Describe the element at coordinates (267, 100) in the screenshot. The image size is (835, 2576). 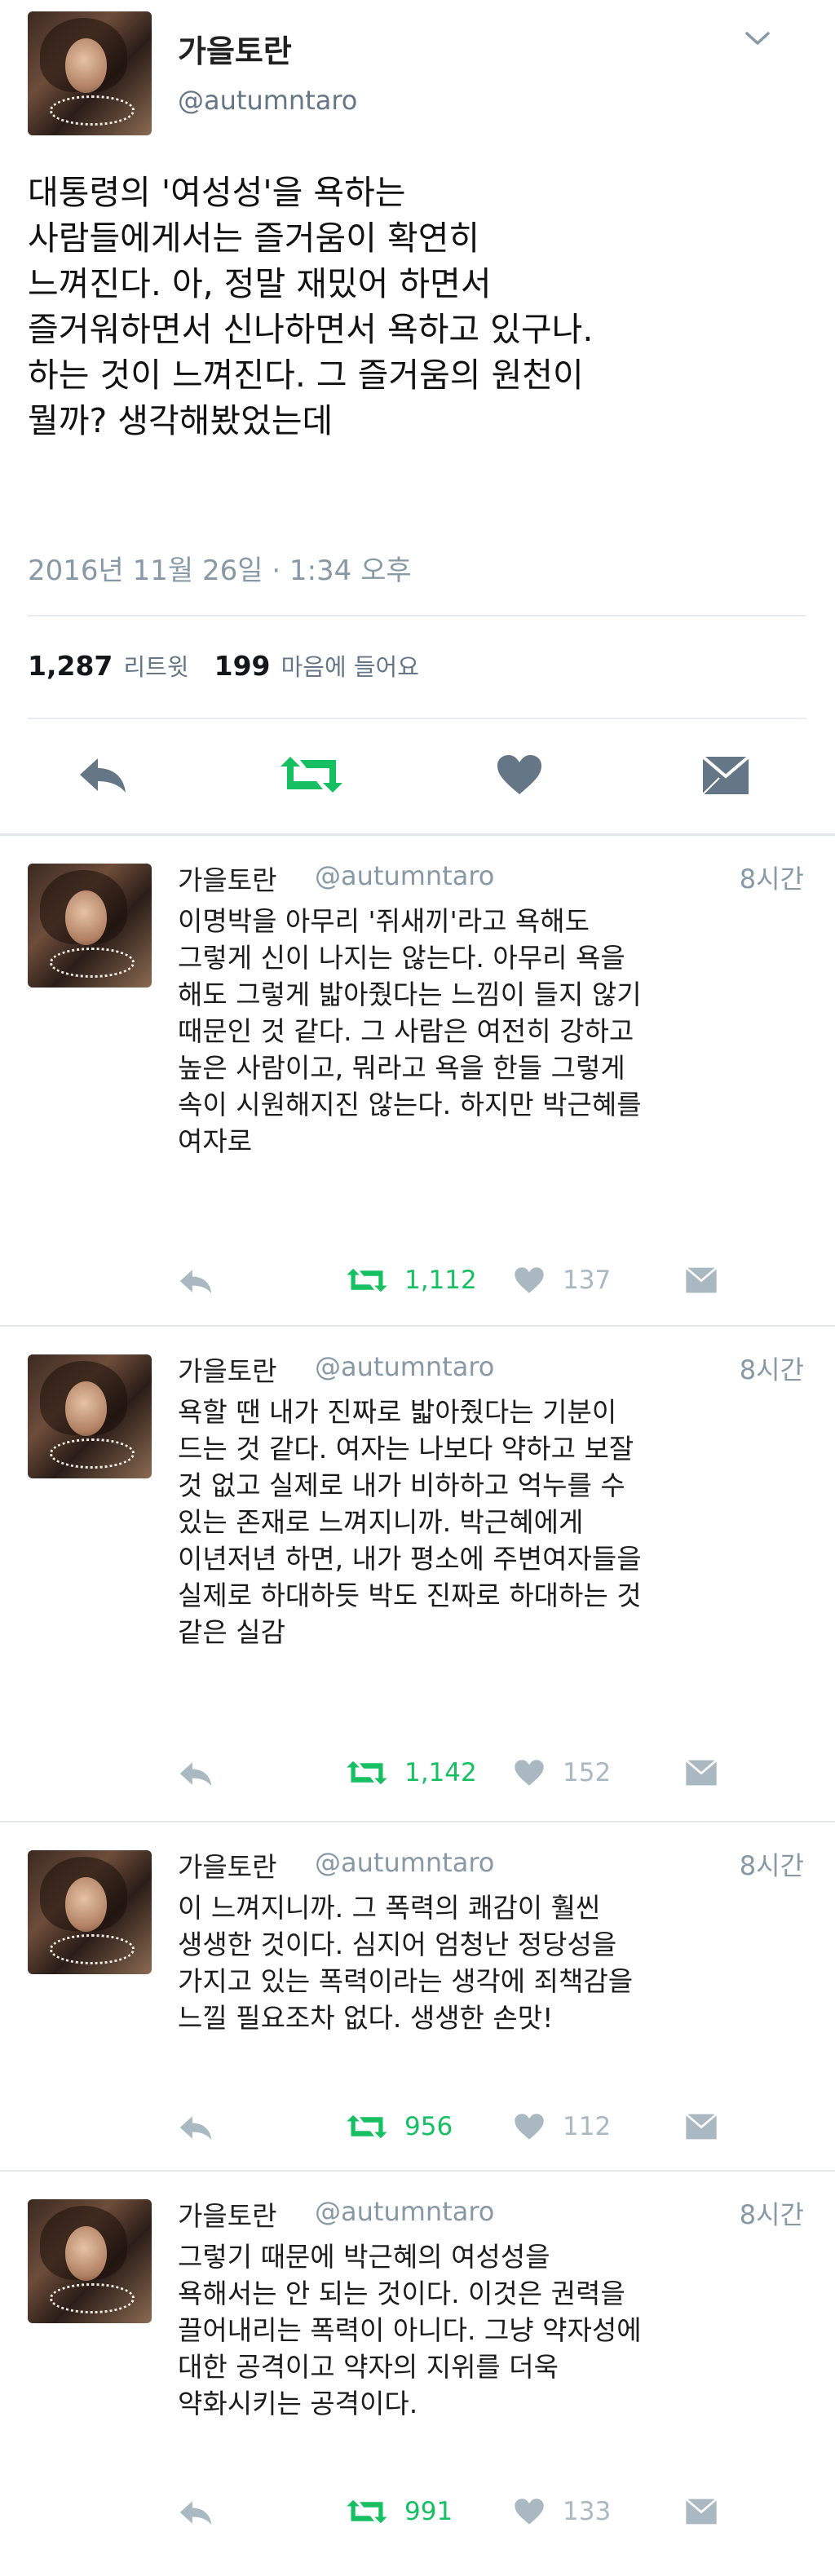
I see `author-handle: @autumntaro` at that location.